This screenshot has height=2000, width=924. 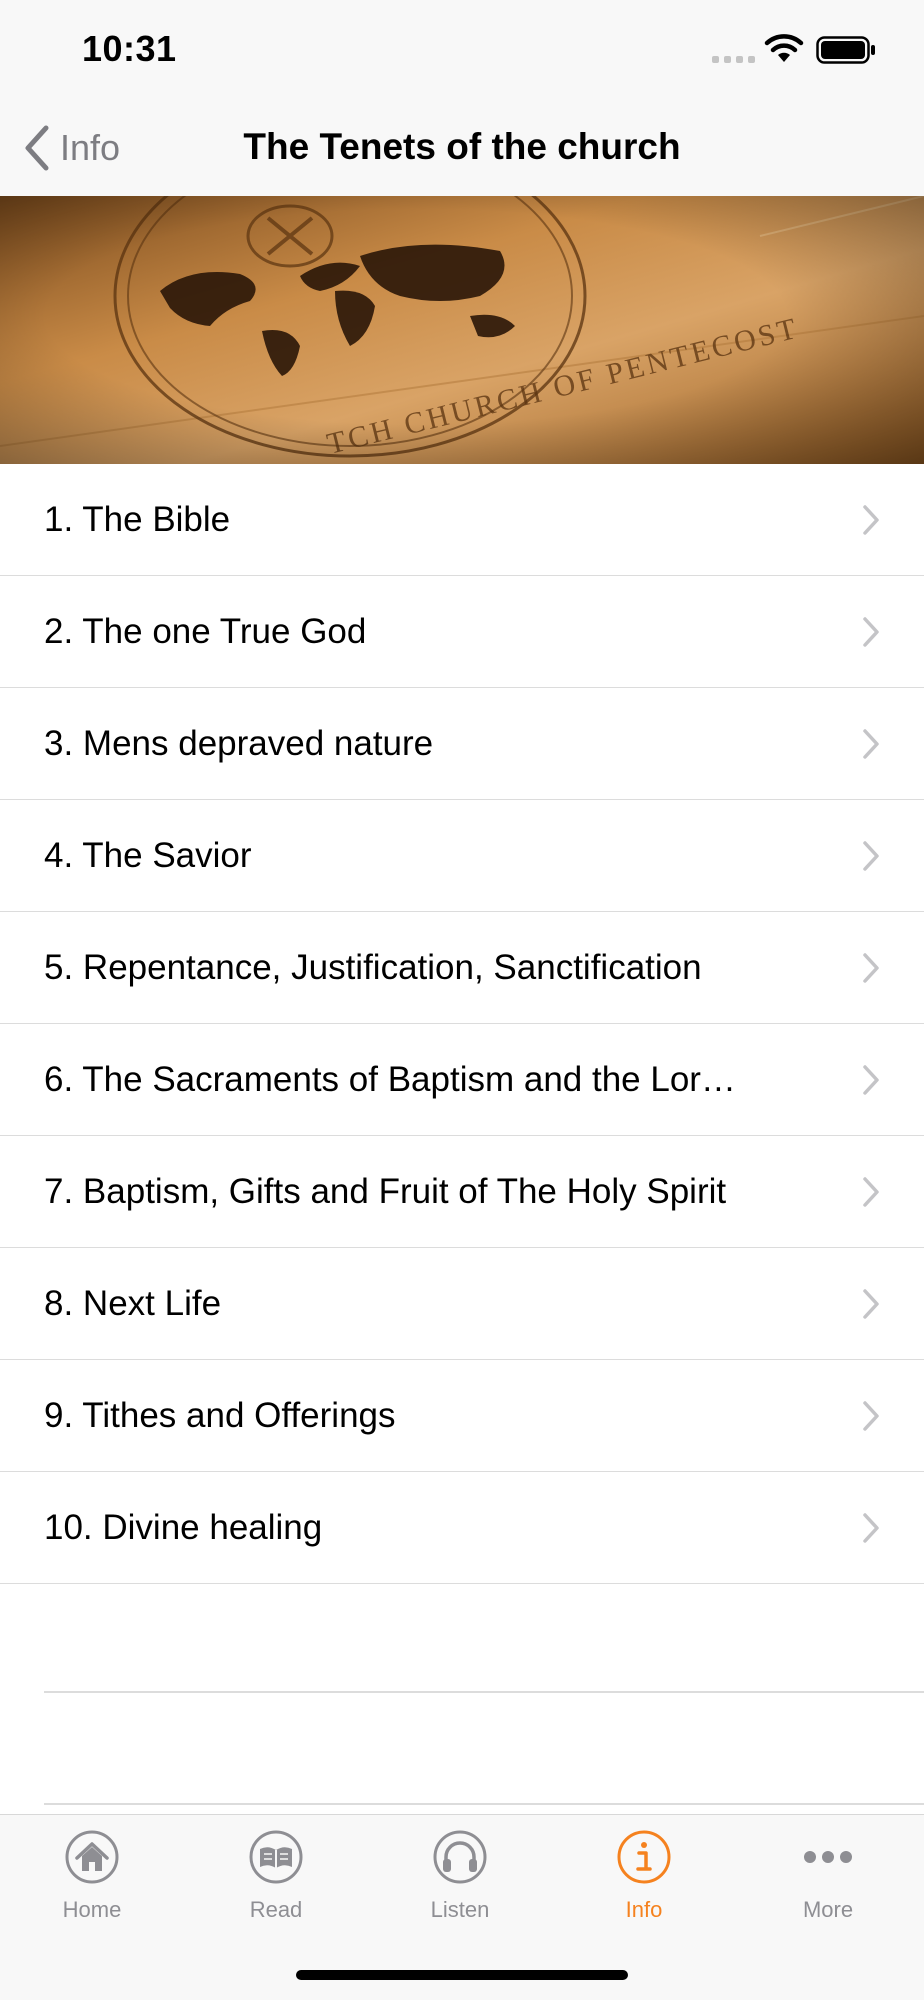 I want to click on navigation-bar: Info The Tenets of the church, so click(x=462, y=148).